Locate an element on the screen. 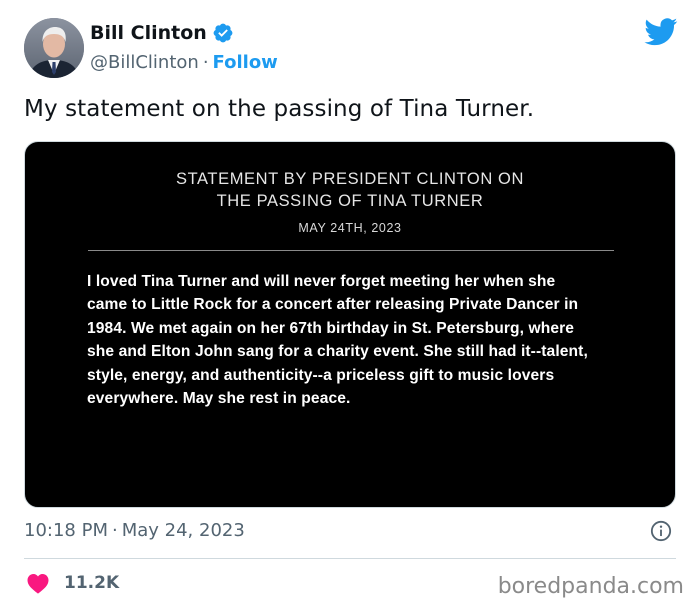 This screenshot has width=700, height=611. heart-icon is located at coordinates (38, 584).